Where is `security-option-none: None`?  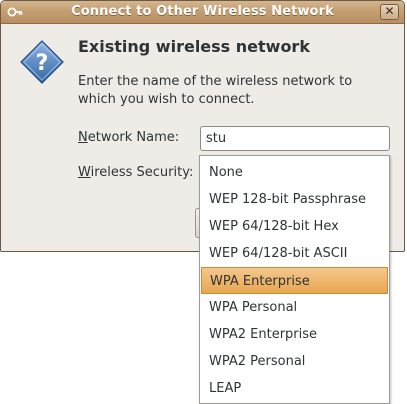 security-option-none: None is located at coordinates (294, 172).